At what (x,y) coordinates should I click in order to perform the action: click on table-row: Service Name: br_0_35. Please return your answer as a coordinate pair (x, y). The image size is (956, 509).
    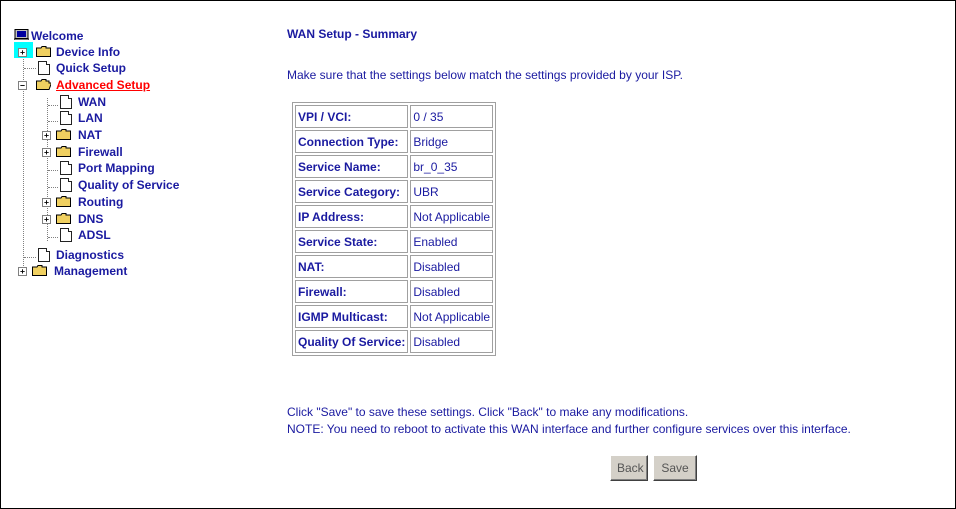
    Looking at the image, I should click on (394, 166).